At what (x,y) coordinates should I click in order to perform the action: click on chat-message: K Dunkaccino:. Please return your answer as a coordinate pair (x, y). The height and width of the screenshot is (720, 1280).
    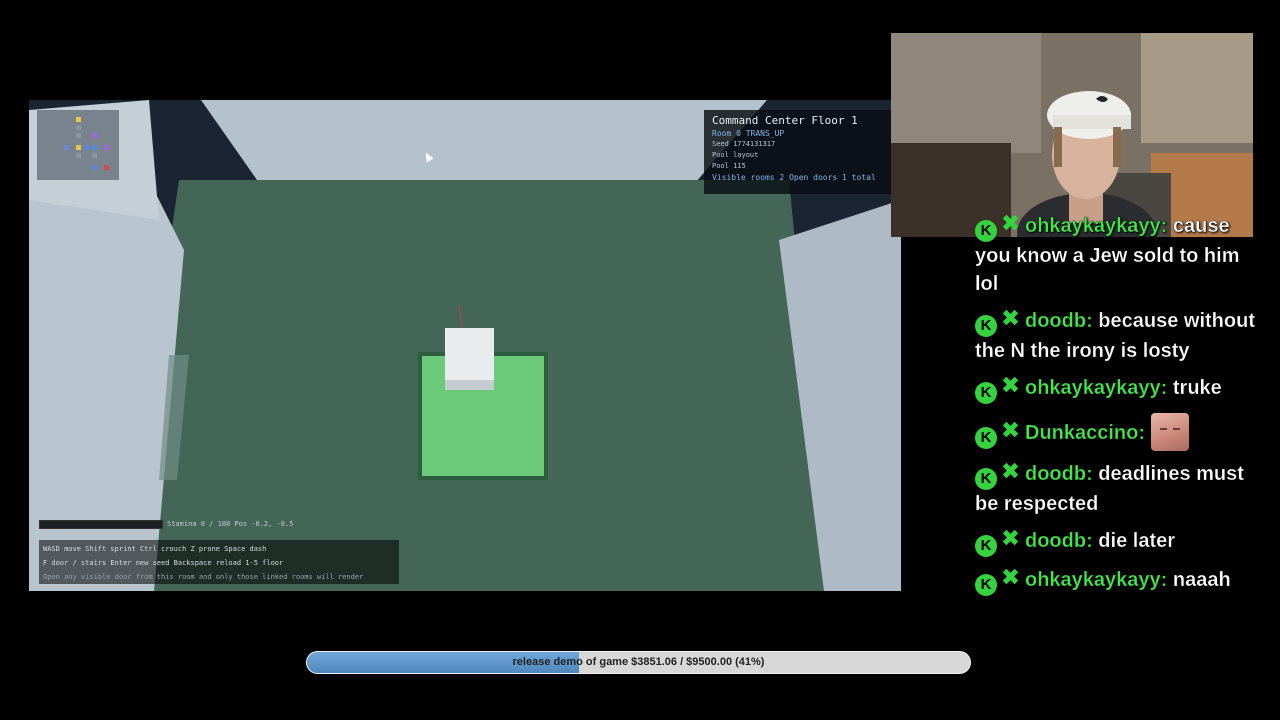
    Looking at the image, I should click on (1120, 432).